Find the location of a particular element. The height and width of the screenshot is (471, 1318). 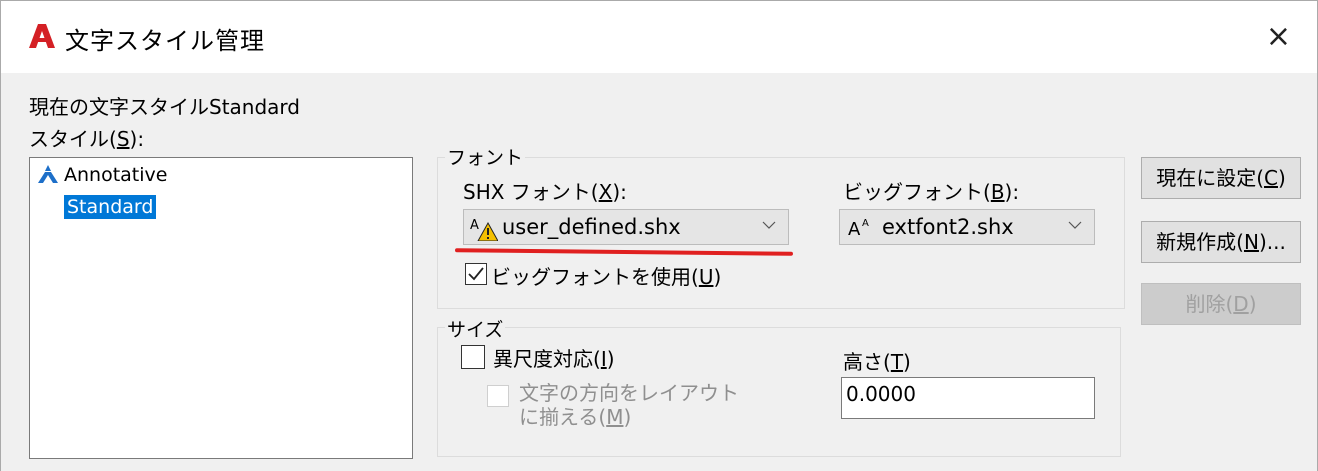

list-item-annotative: Annotative is located at coordinates (102, 175).